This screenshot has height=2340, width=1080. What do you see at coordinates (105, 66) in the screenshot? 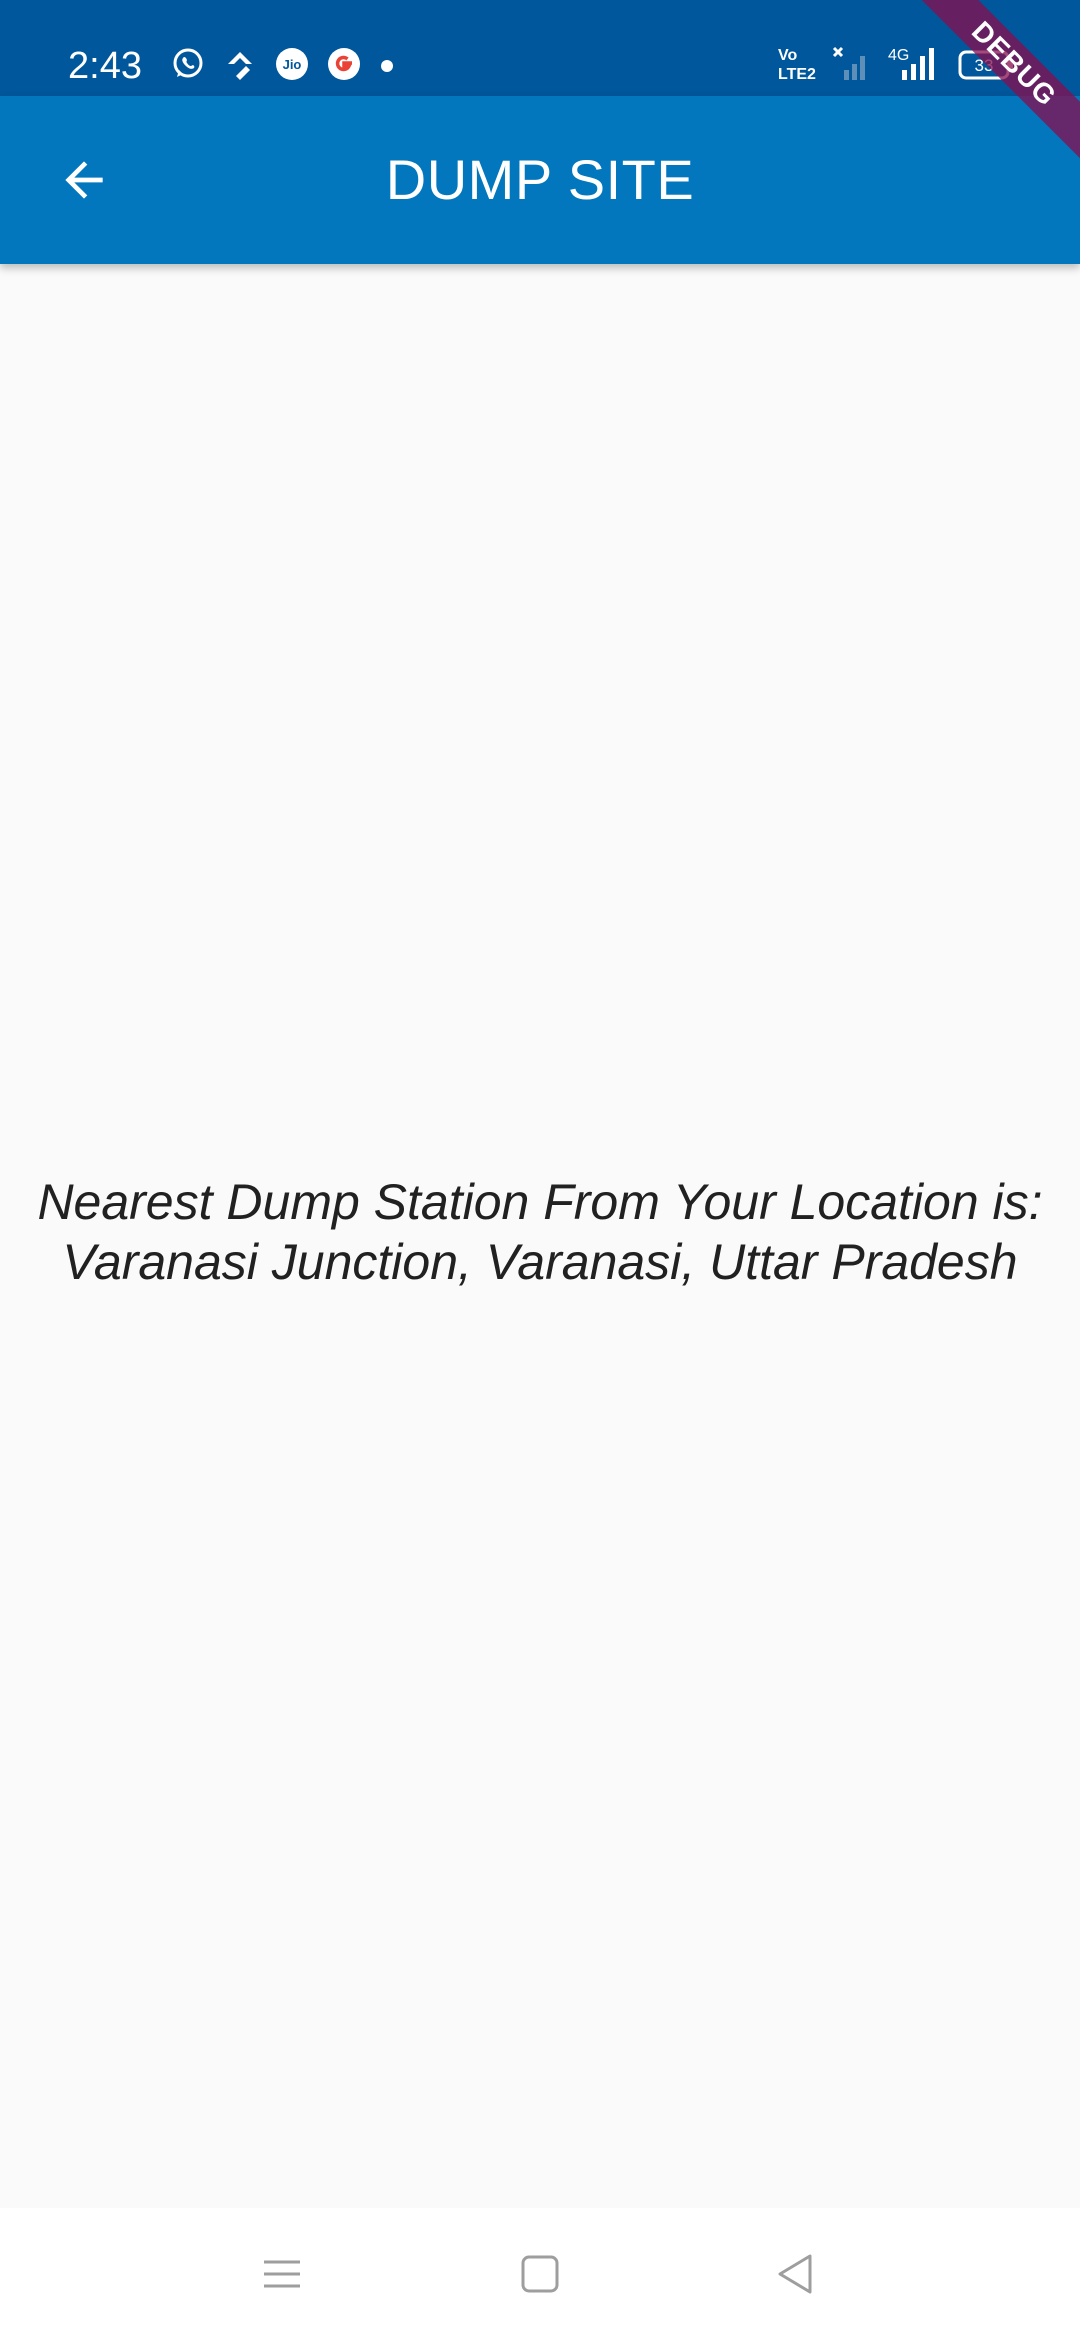
I see `status-time: 2:43` at bounding box center [105, 66].